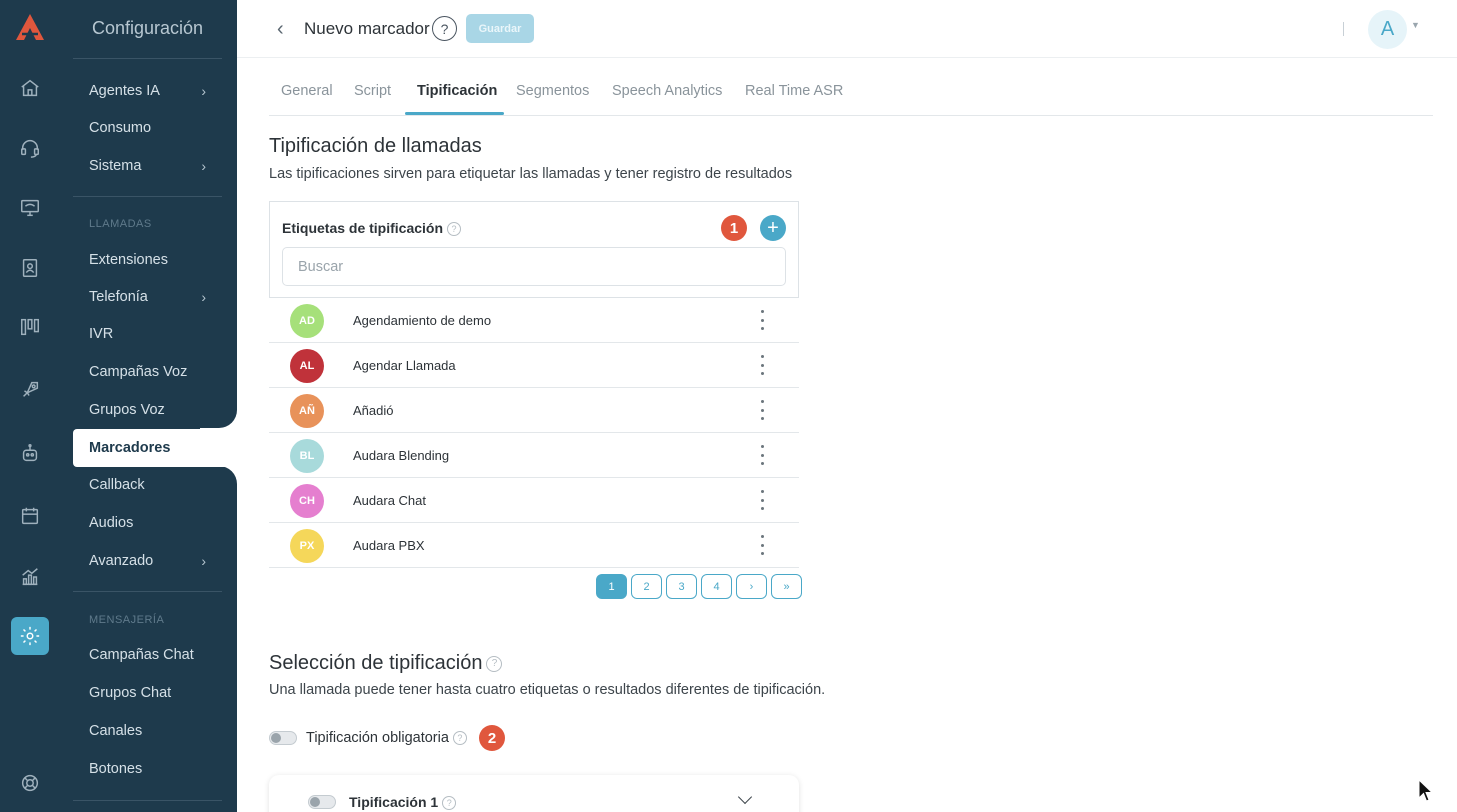 The height and width of the screenshot is (812, 1457). I want to click on sidebar-item-agentes-ia: Agentes IA ›, so click(155, 91).